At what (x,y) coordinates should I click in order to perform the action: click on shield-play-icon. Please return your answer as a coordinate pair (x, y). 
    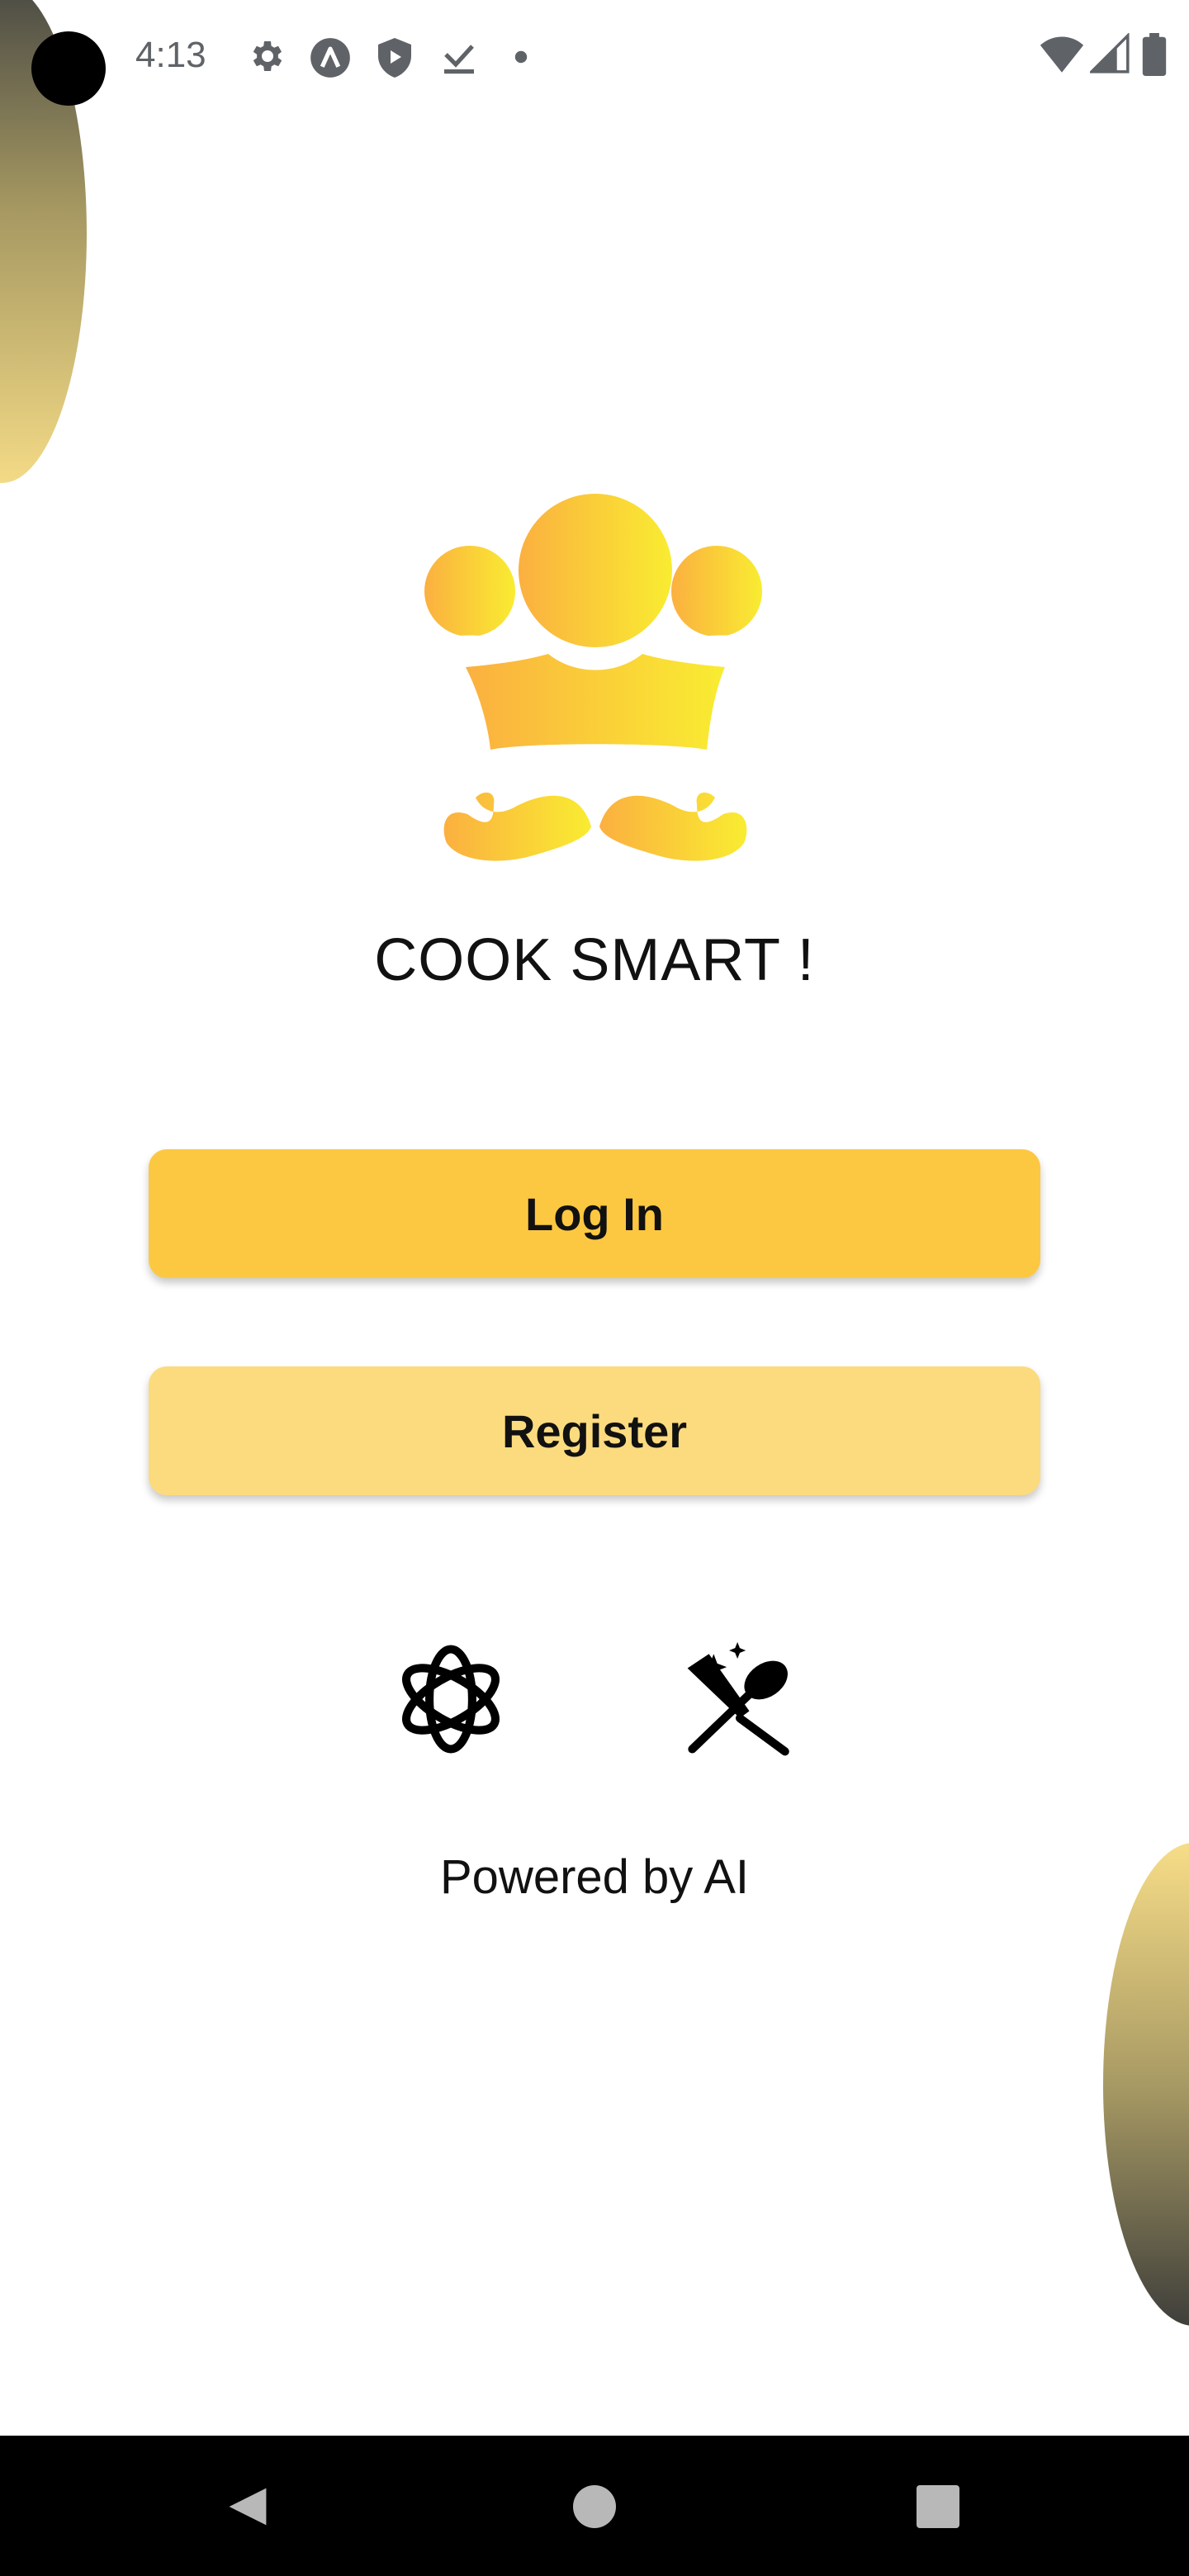
    Looking at the image, I should click on (394, 58).